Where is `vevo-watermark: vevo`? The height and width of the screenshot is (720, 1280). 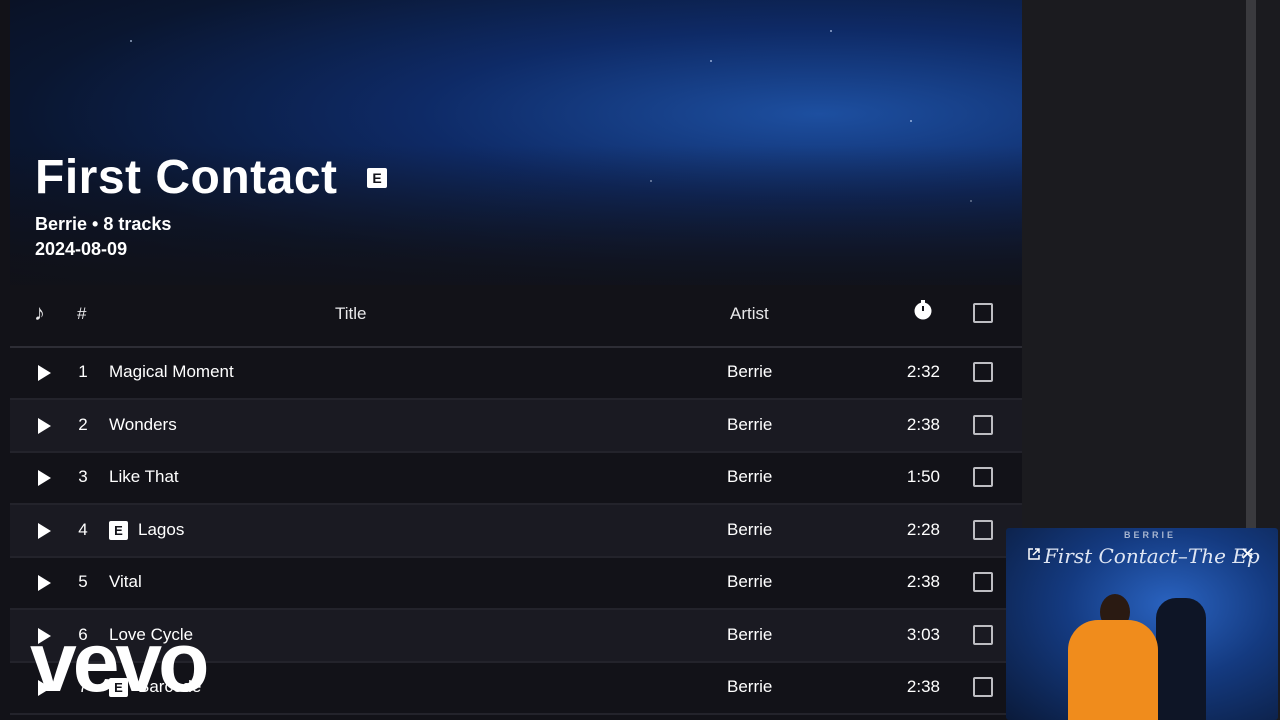 vevo-watermark: vevo is located at coordinates (119, 662).